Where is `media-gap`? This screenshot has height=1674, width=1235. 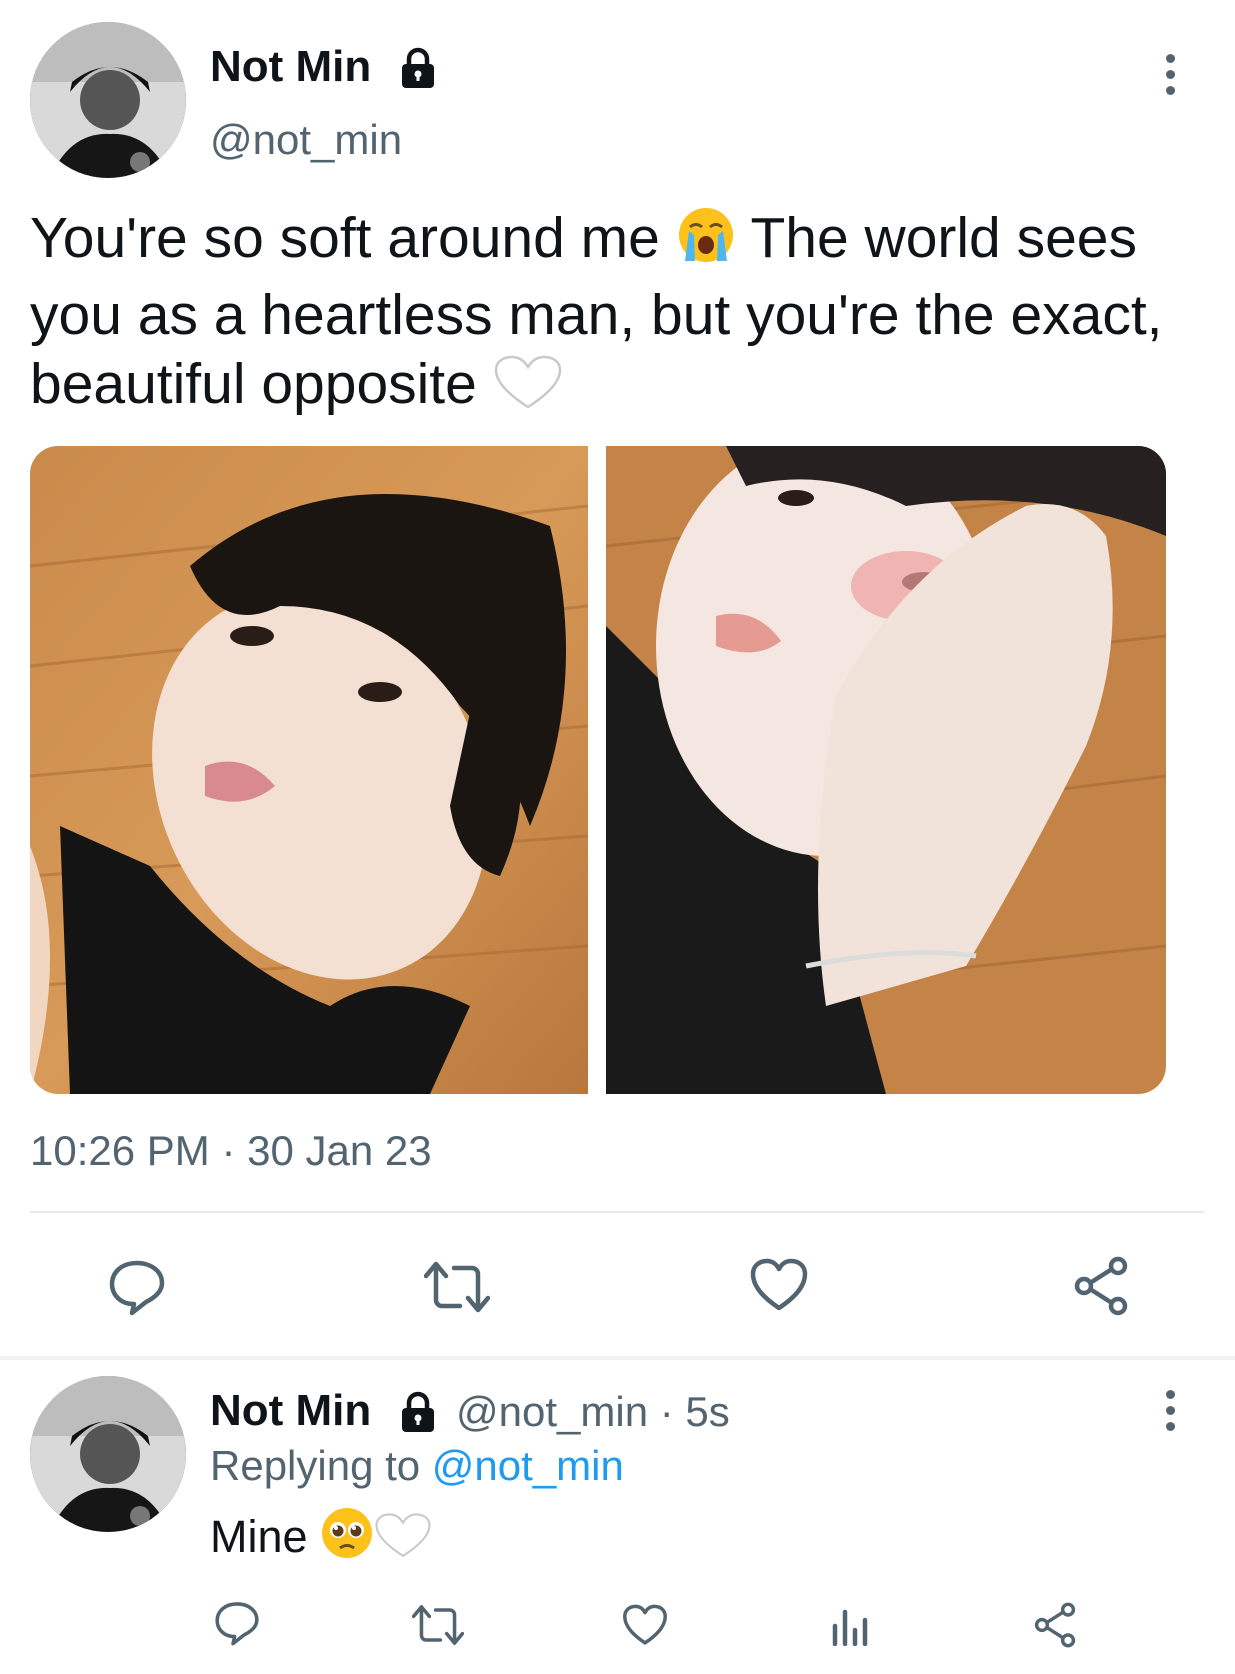
media-gap is located at coordinates (597, 770).